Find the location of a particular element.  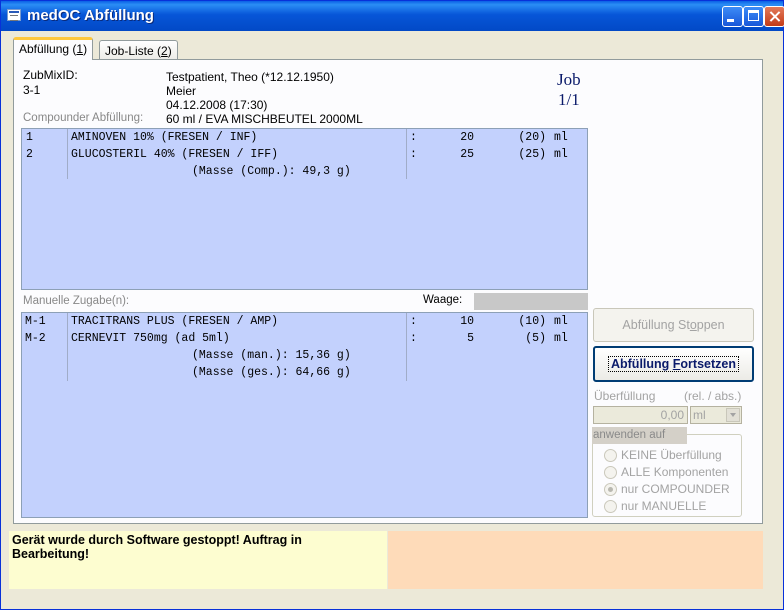

maximize-button is located at coordinates (753, 16).